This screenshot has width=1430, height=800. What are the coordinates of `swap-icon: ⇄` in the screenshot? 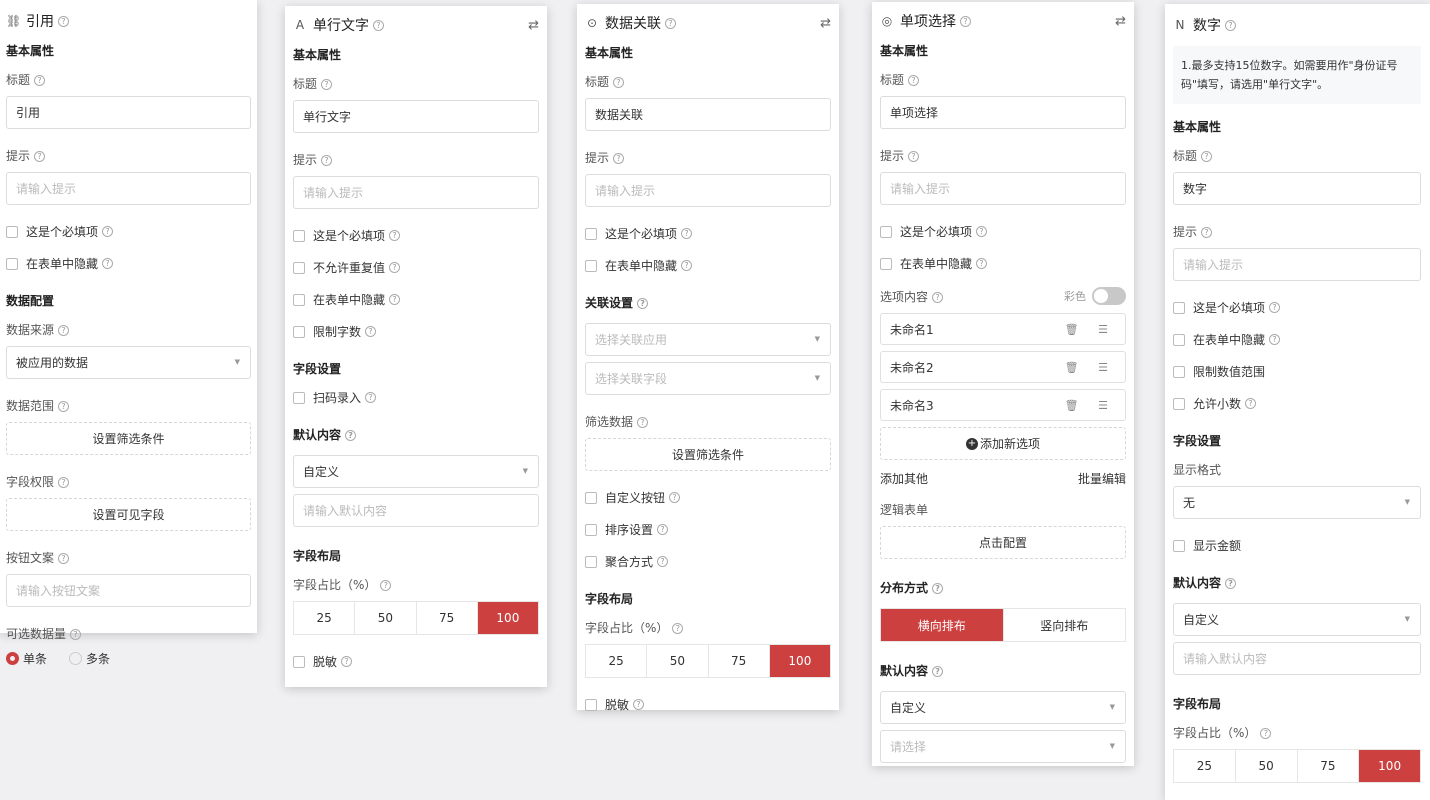 It's located at (1120, 21).